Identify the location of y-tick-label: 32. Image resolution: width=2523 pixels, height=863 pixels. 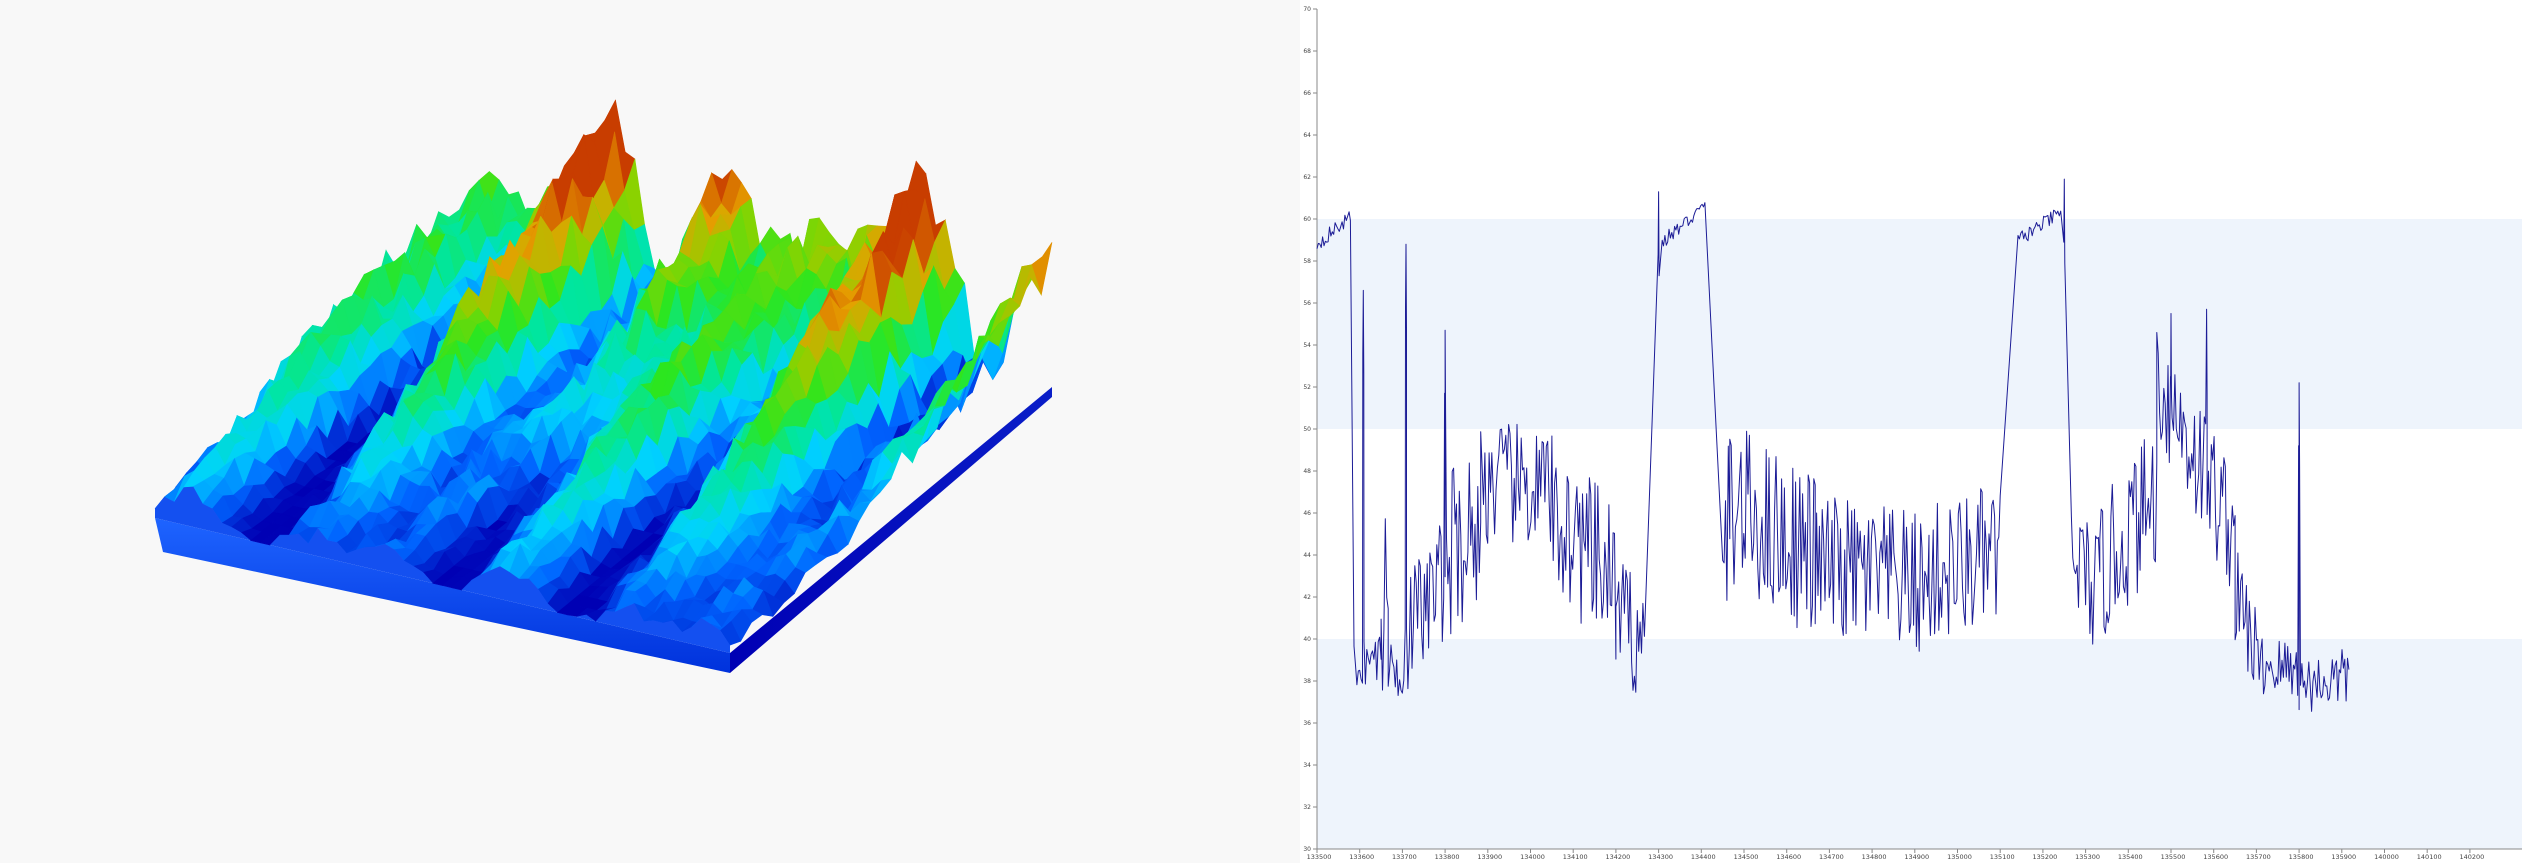
(1307, 807).